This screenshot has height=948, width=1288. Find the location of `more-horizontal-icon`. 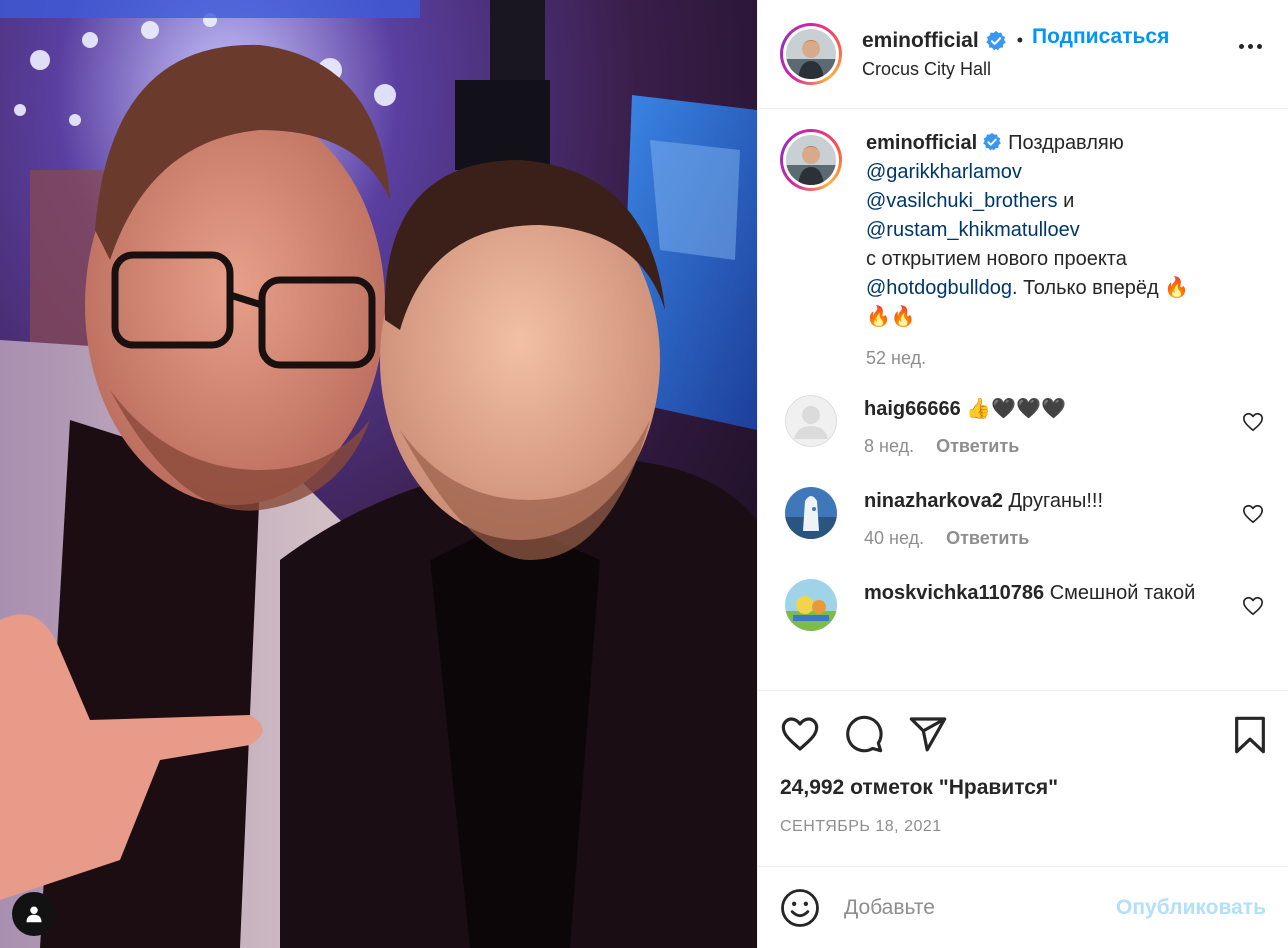

more-horizontal-icon is located at coordinates (1250, 46).